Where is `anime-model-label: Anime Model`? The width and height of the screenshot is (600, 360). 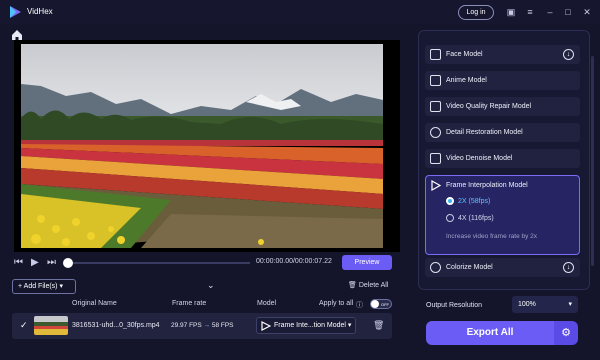
anime-model-label: Anime Model is located at coordinates (466, 80).